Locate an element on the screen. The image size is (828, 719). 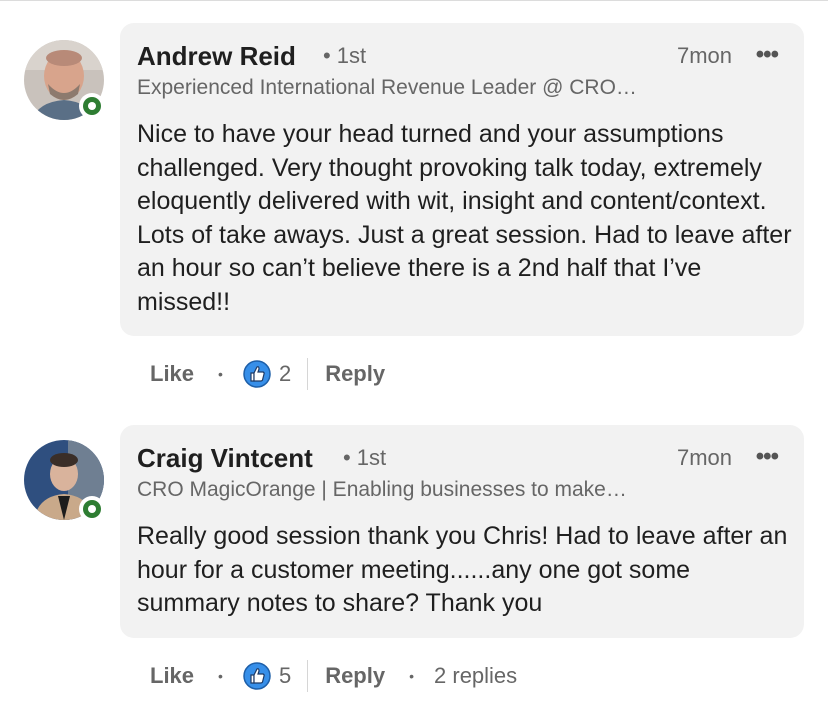
reaction-summary: 2 is located at coordinates (267, 374).